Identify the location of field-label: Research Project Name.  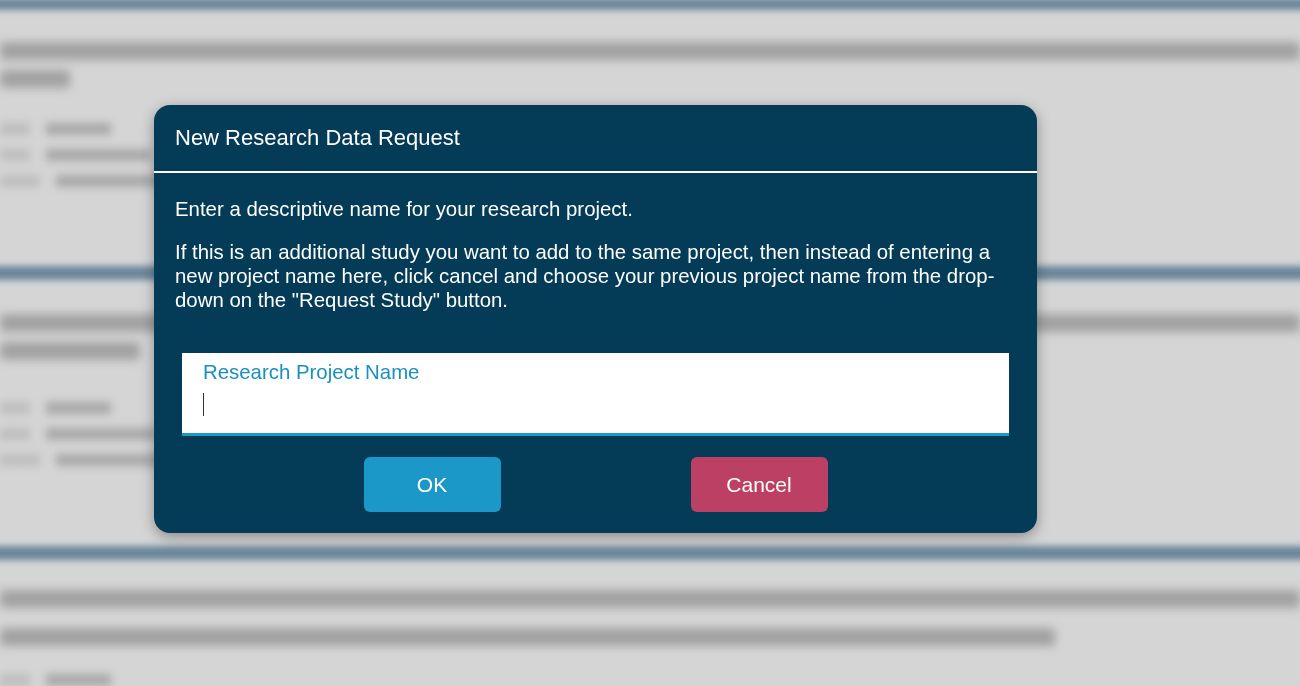
(311, 372).